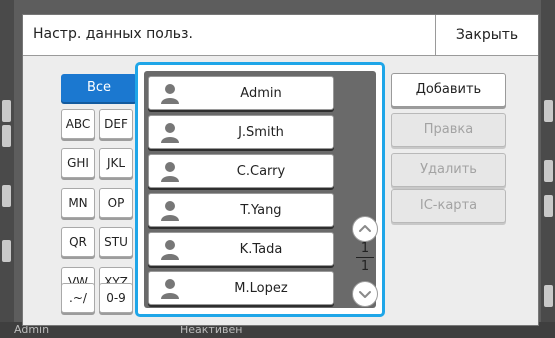  Describe the element at coordinates (116, 203) in the screenshot. I see `filter-op-button: OP` at that location.